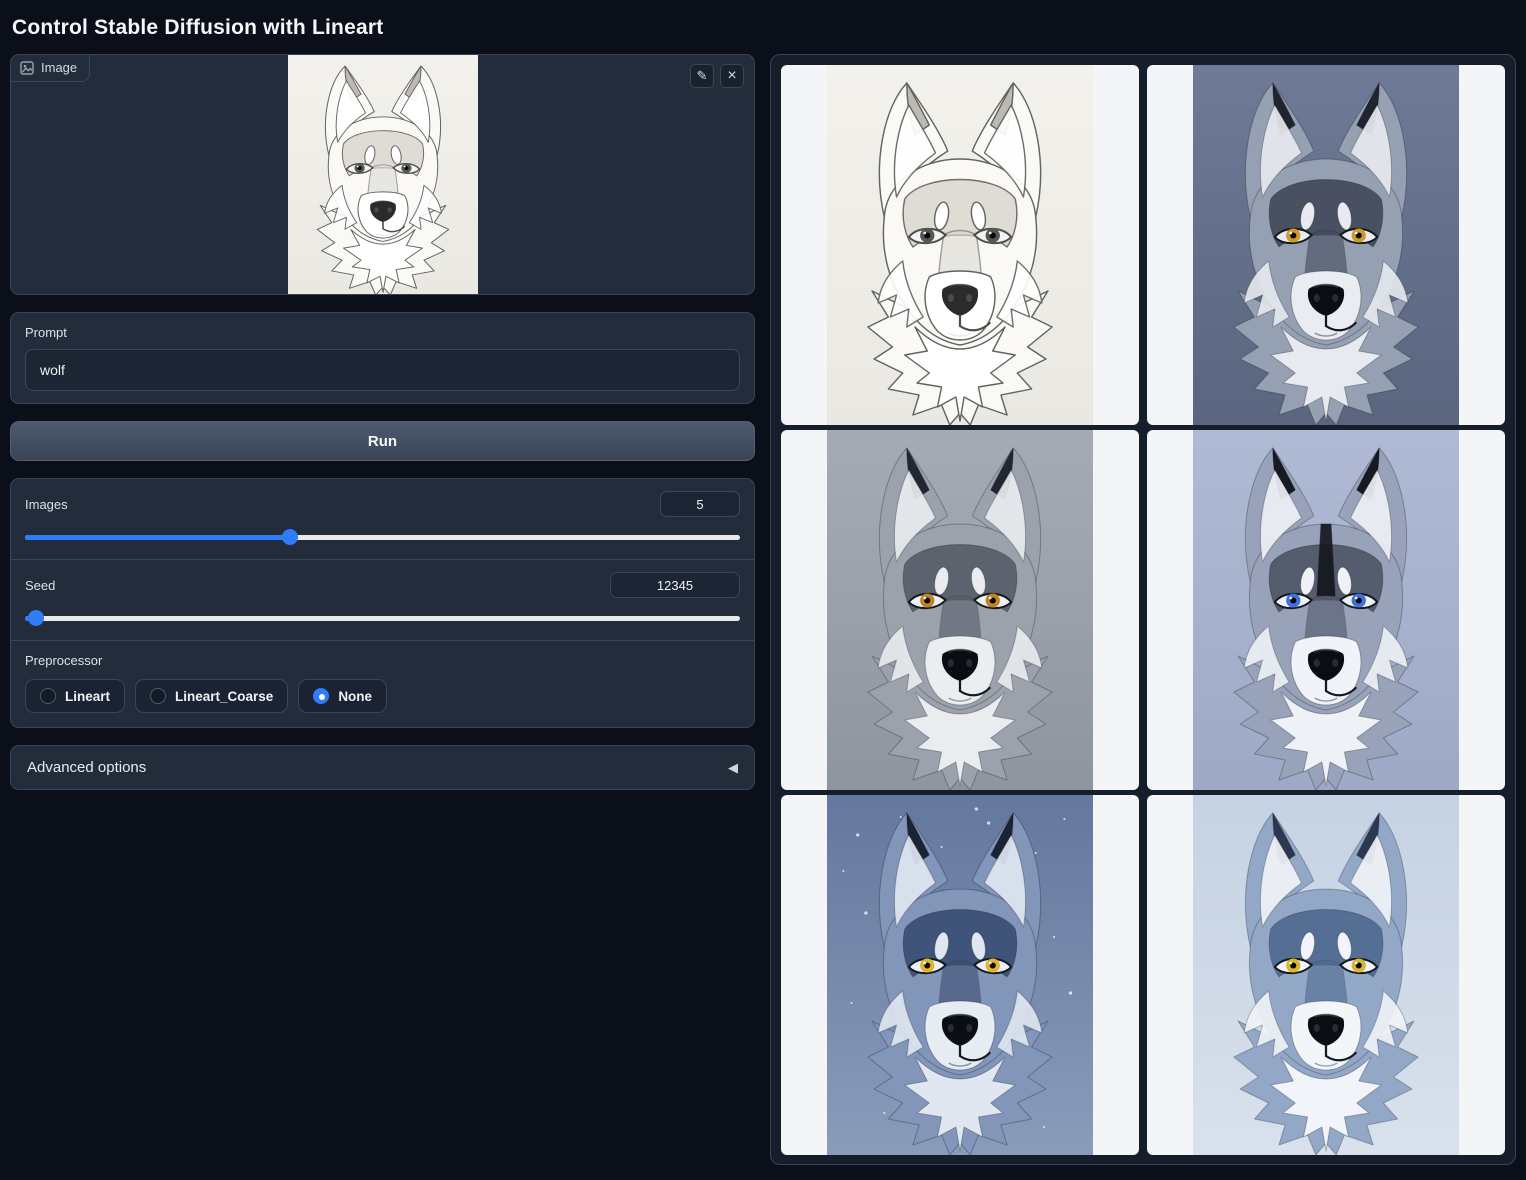 The width and height of the screenshot is (1526, 1180). I want to click on gallery-image-gray-wolf-orange-eyes, so click(960, 610).